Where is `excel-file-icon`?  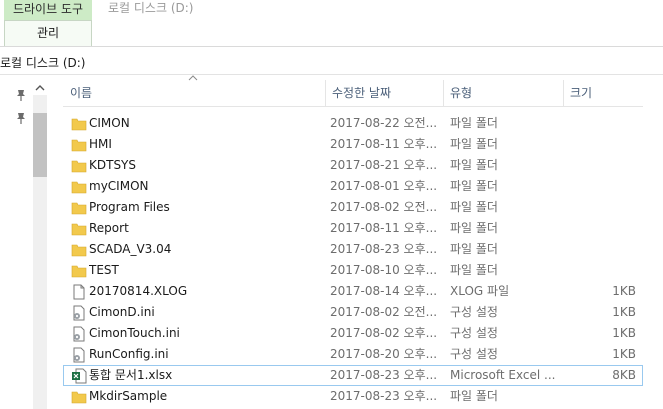
excel-file-icon is located at coordinates (79, 376).